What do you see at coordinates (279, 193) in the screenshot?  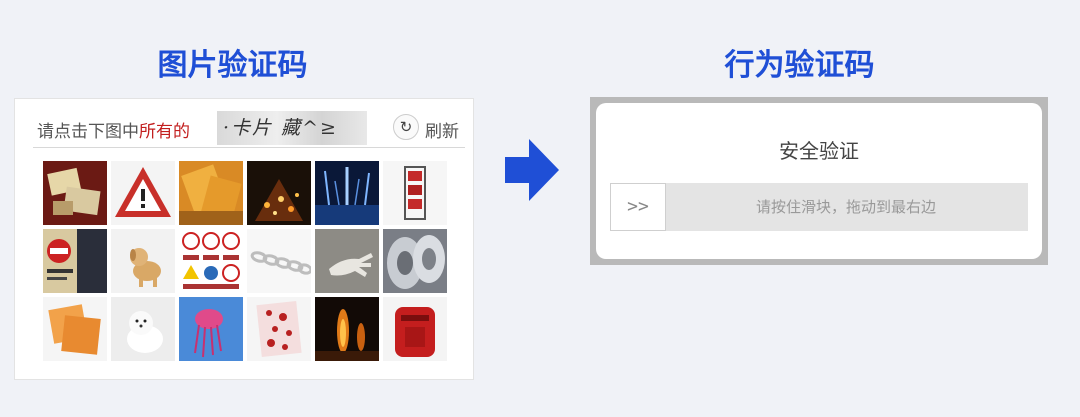 I see `captcha-tile-night-lights` at bounding box center [279, 193].